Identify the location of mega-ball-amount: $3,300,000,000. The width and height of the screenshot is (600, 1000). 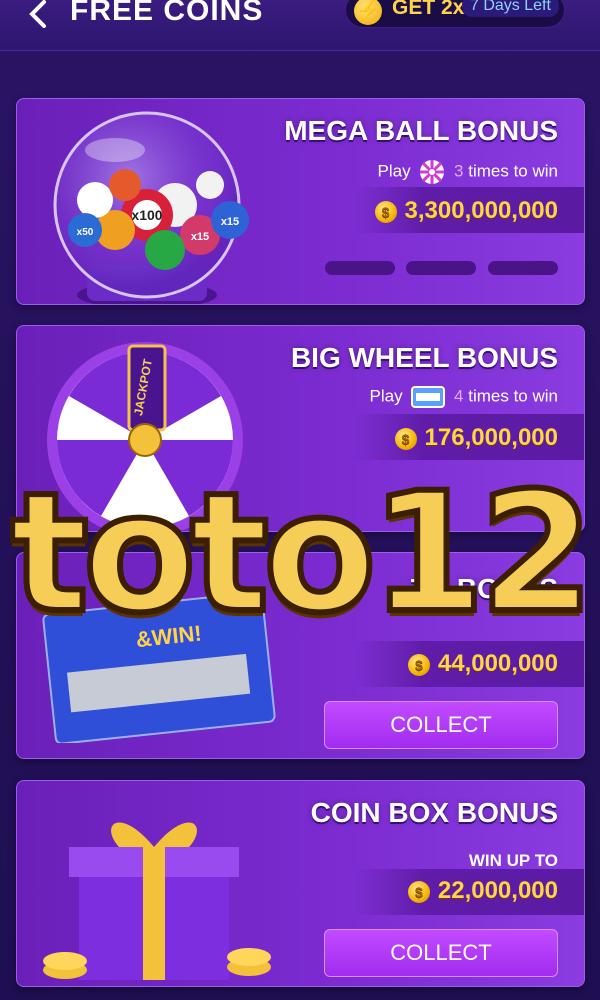
(466, 211).